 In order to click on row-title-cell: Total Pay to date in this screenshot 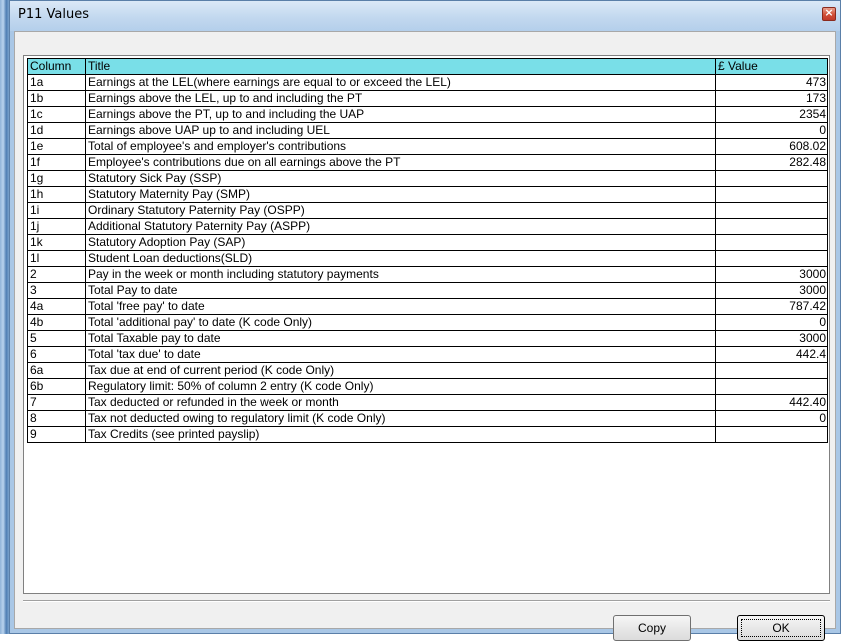, I will do `click(400, 290)`.